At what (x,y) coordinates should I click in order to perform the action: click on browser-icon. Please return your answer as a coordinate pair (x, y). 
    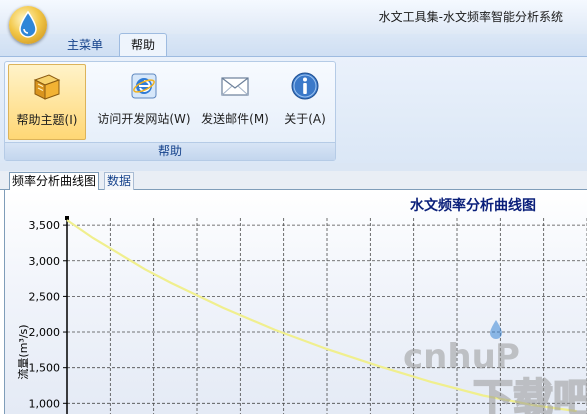
    Looking at the image, I should click on (144, 86).